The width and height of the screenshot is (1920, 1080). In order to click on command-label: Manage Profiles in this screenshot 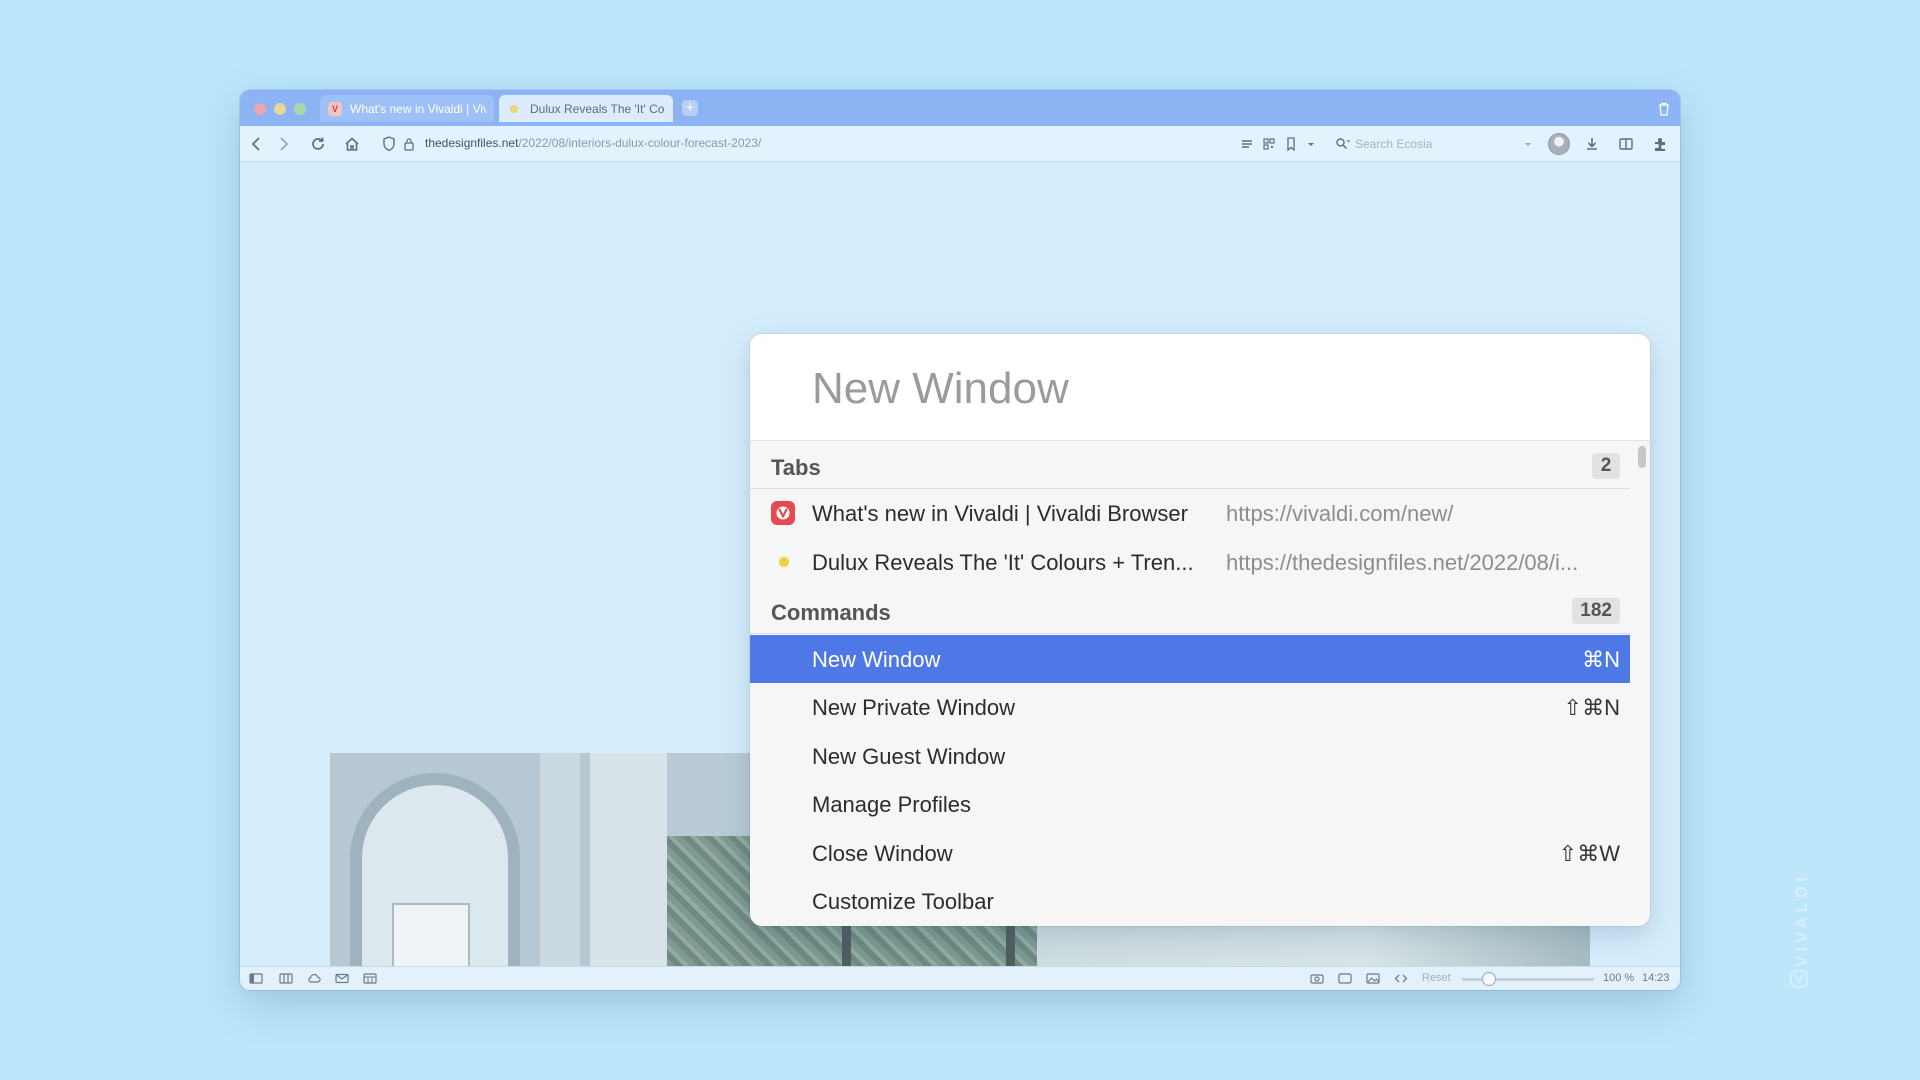, I will do `click(891, 804)`.